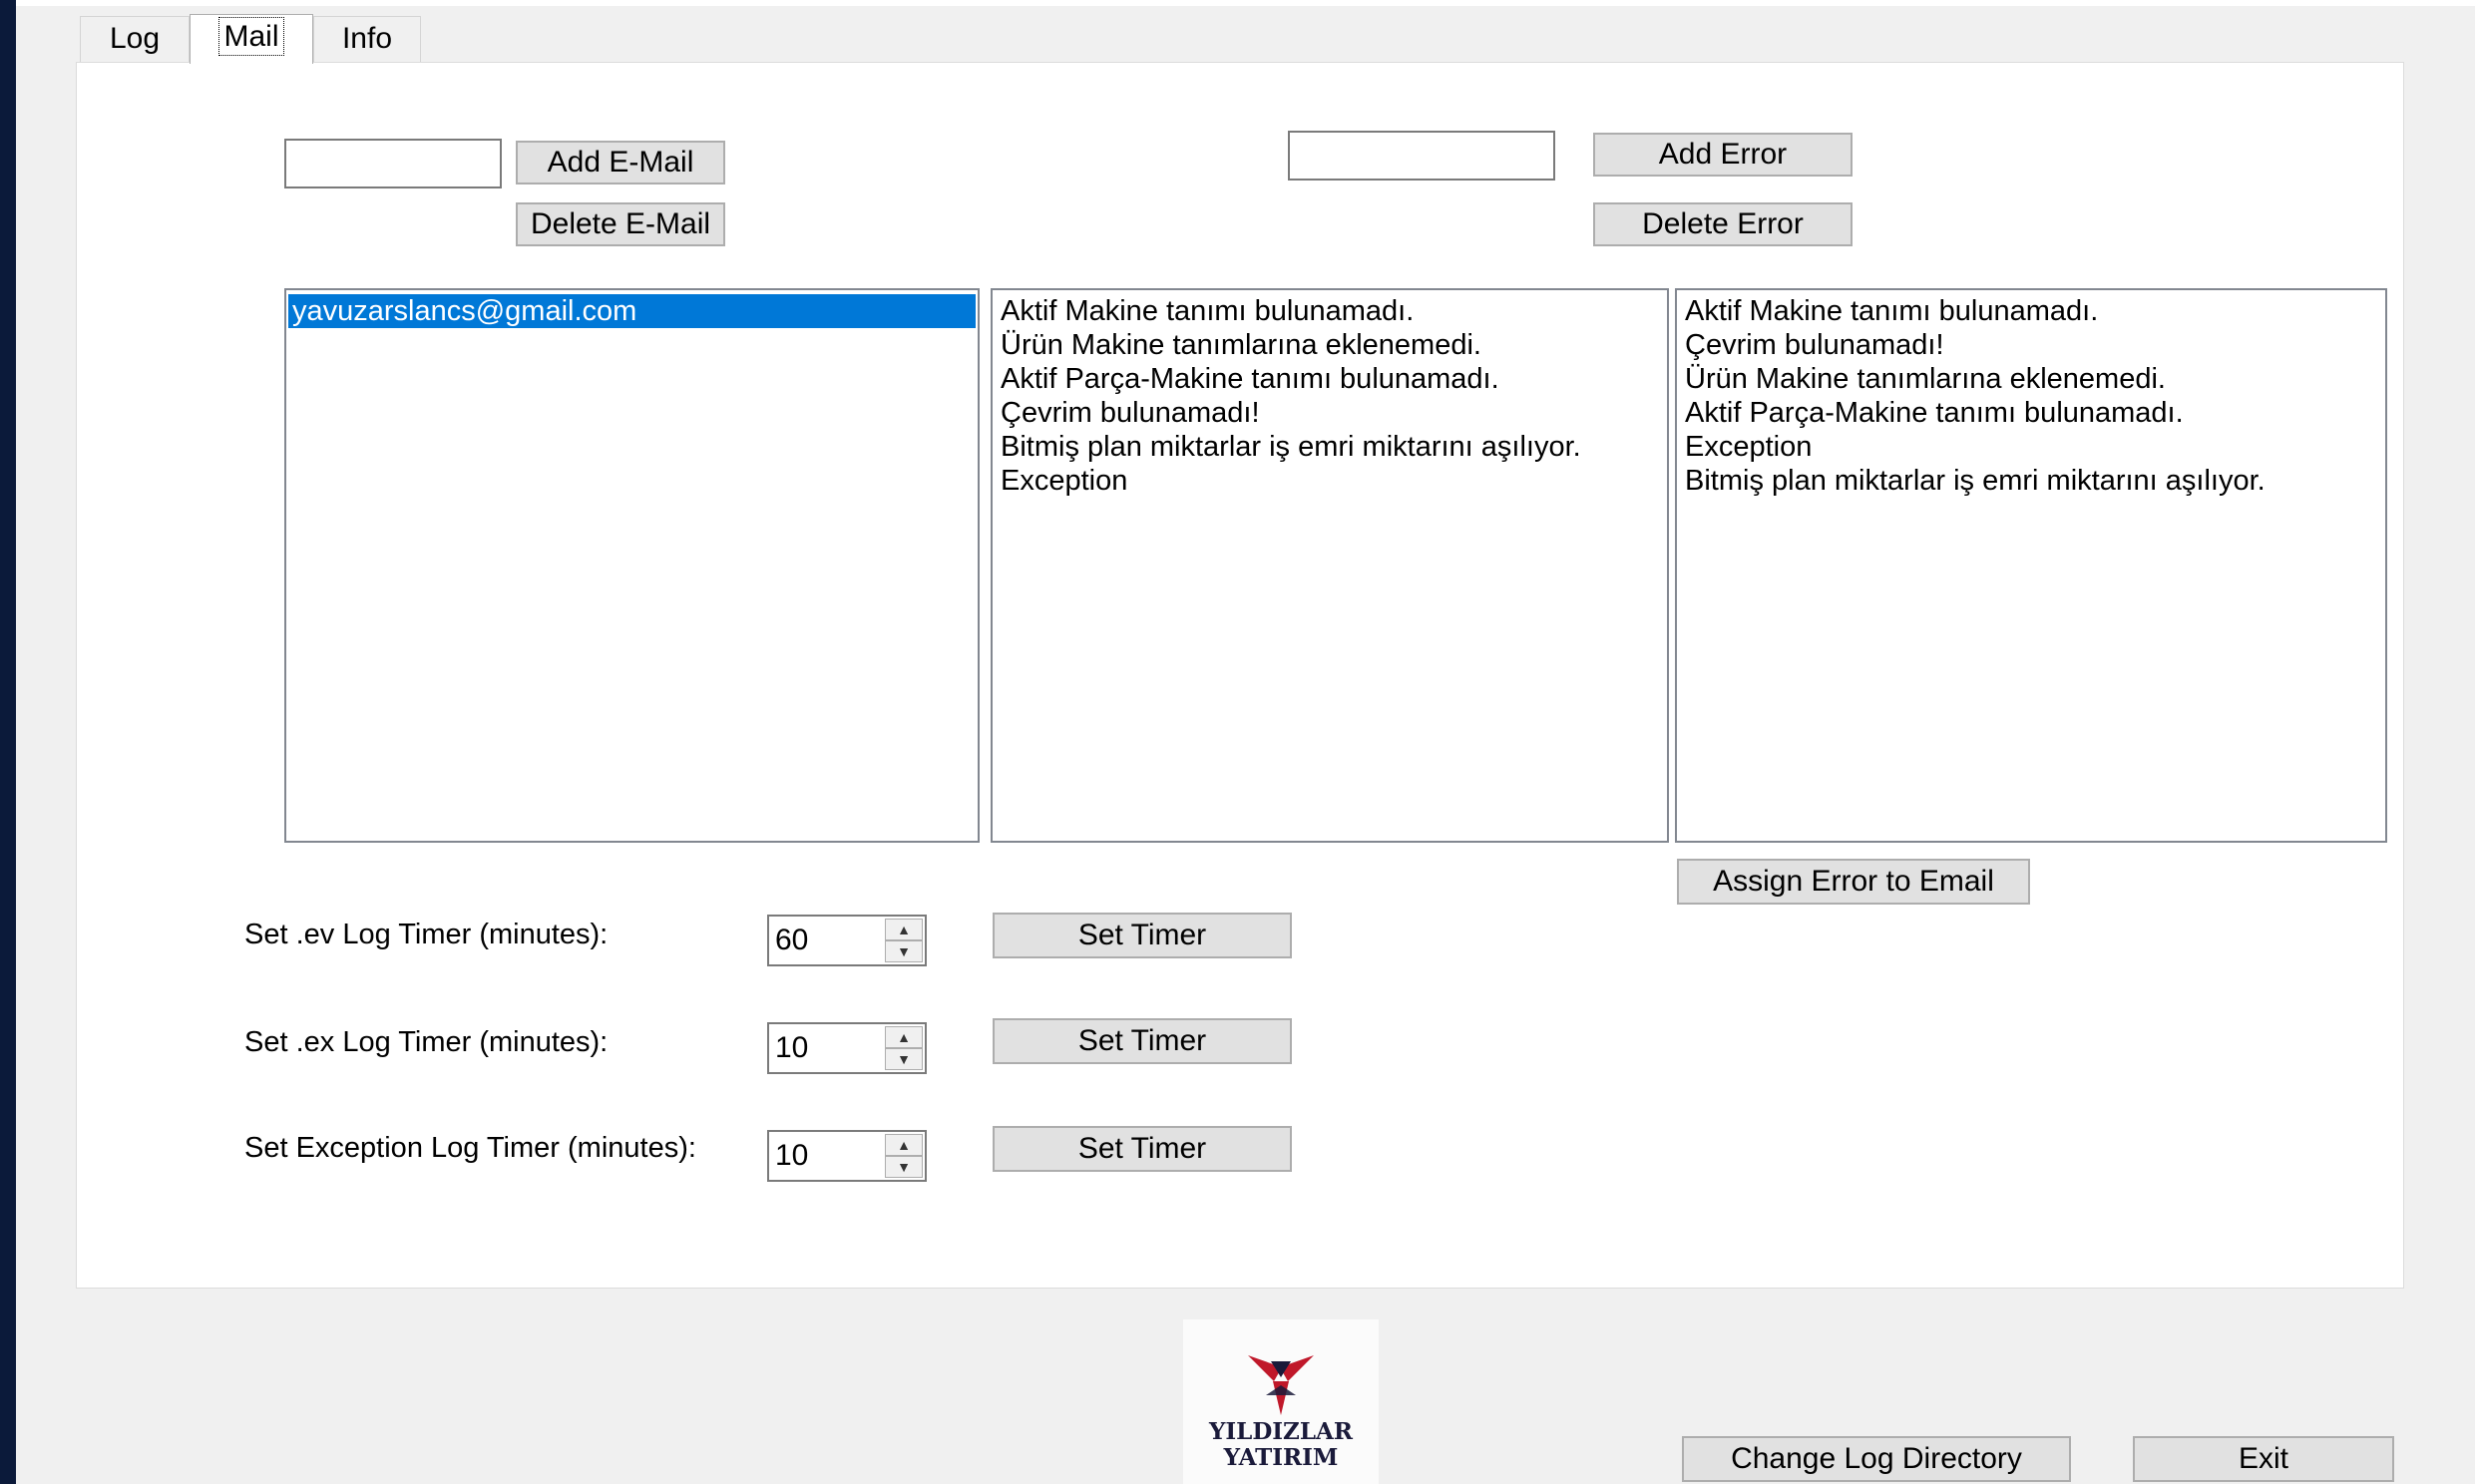 This screenshot has height=1484, width=2475. Describe the element at coordinates (426, 1042) in the screenshot. I see `ex-log-timer-label: Set .ex Log Timer (minutes):` at that location.